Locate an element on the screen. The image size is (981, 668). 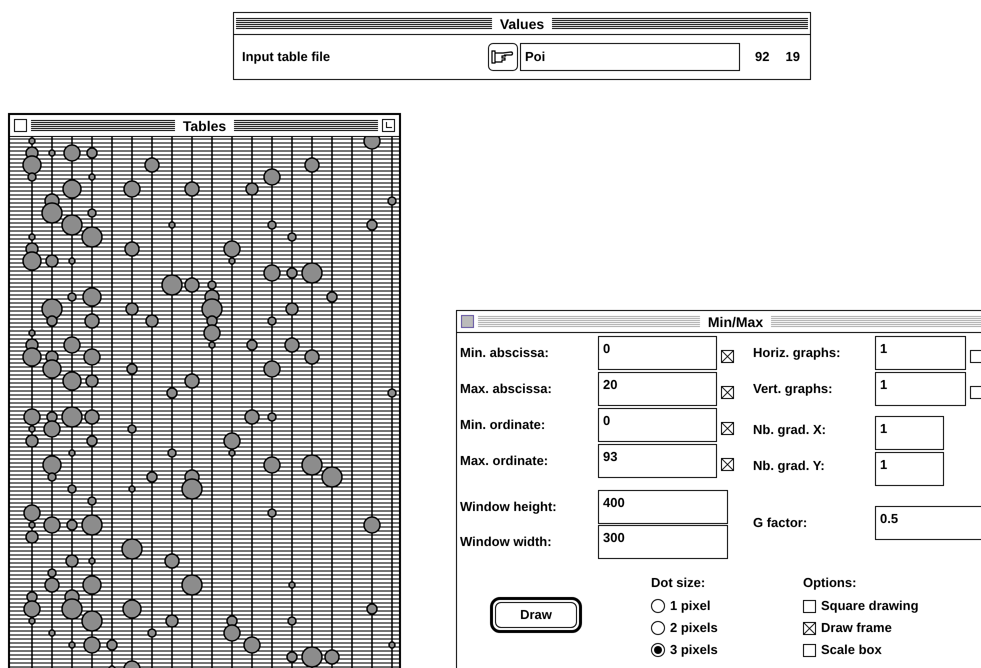
radio-label: 3 pixels is located at coordinates (694, 650).